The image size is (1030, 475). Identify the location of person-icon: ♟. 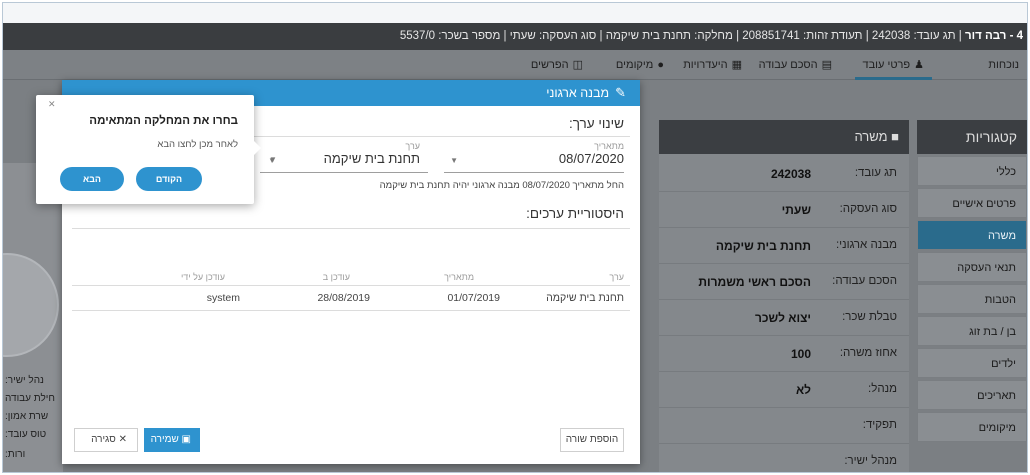
(919, 65).